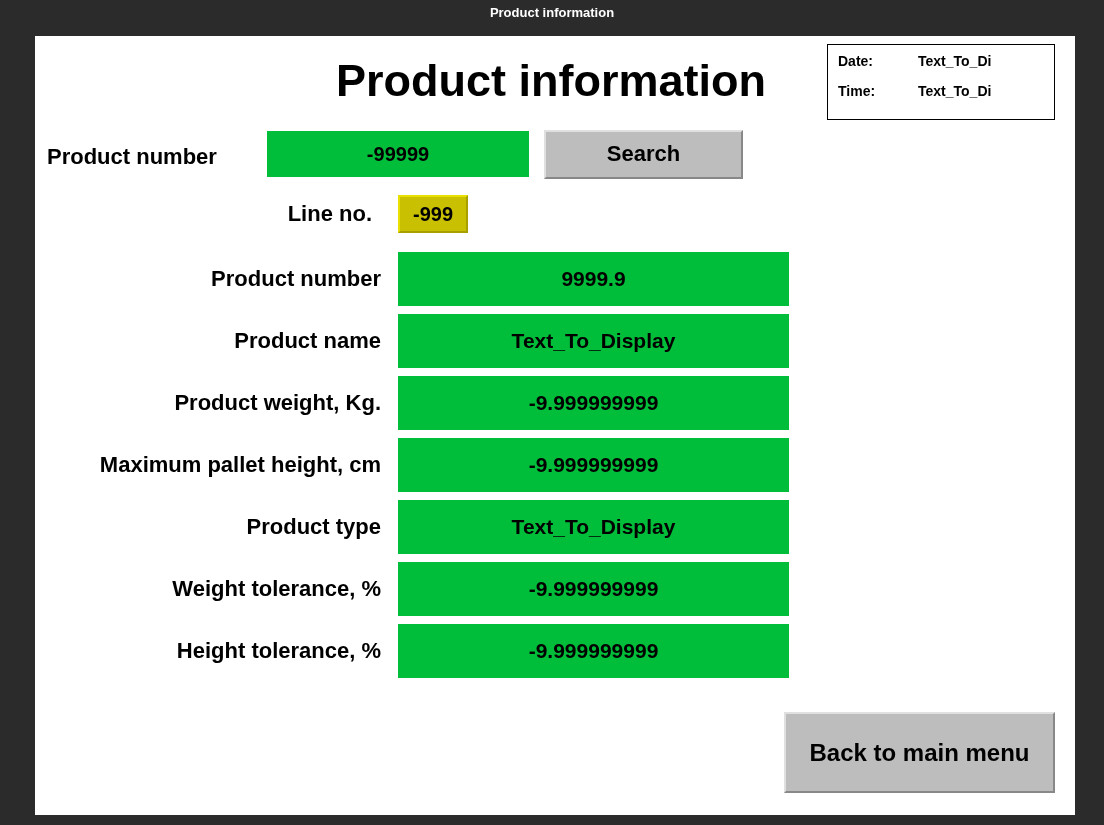 The image size is (1104, 825). Describe the element at coordinates (857, 91) in the screenshot. I see `clock-label: Time:` at that location.